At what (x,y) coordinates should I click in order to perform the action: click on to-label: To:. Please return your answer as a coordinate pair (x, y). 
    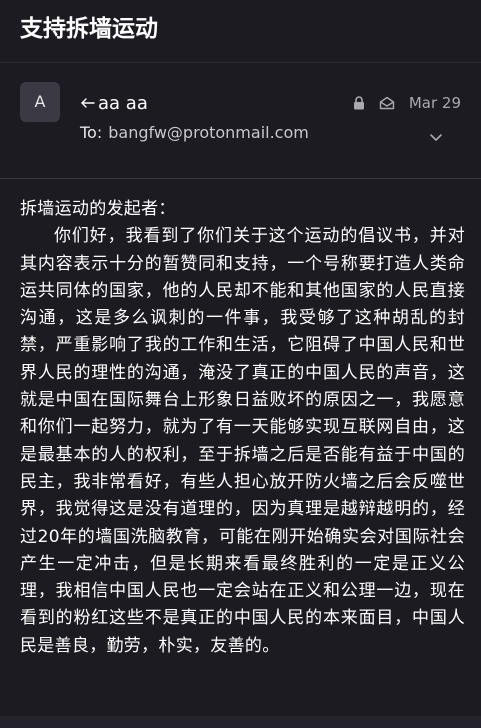
    Looking at the image, I should click on (91, 132).